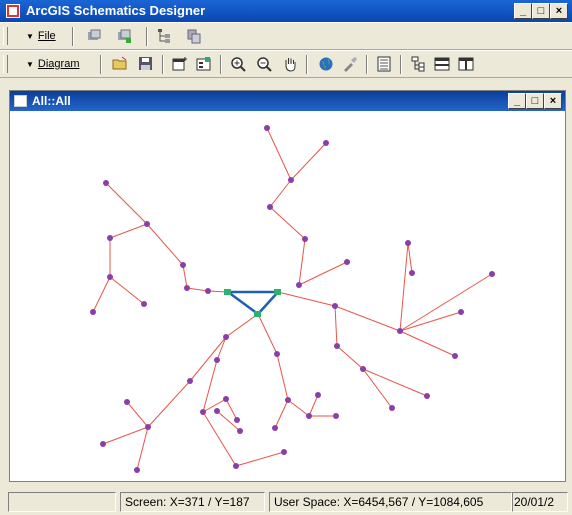 Image resolution: width=572 pixels, height=515 pixels. I want to click on maximize-button: □, so click(541, 11).